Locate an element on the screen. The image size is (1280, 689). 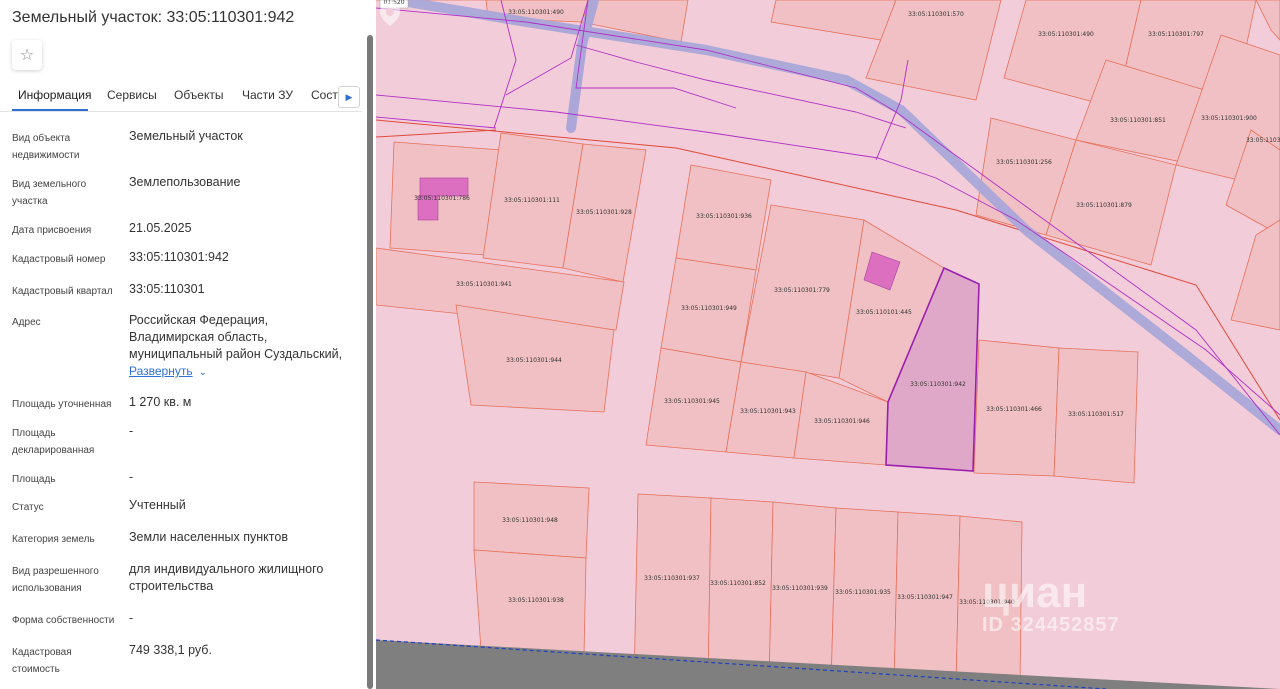
chevron-down-icon: ⌄ is located at coordinates (202, 372).